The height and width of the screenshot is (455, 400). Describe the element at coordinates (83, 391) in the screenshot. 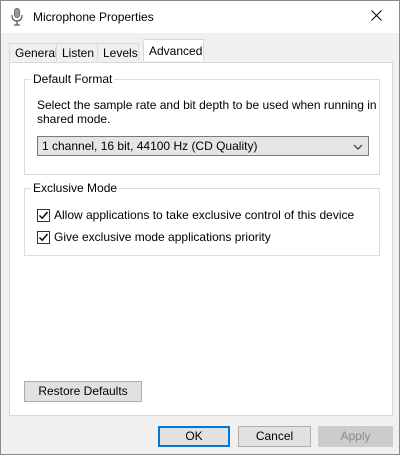

I see `restore-defaults-button: Restore Defaults` at that location.